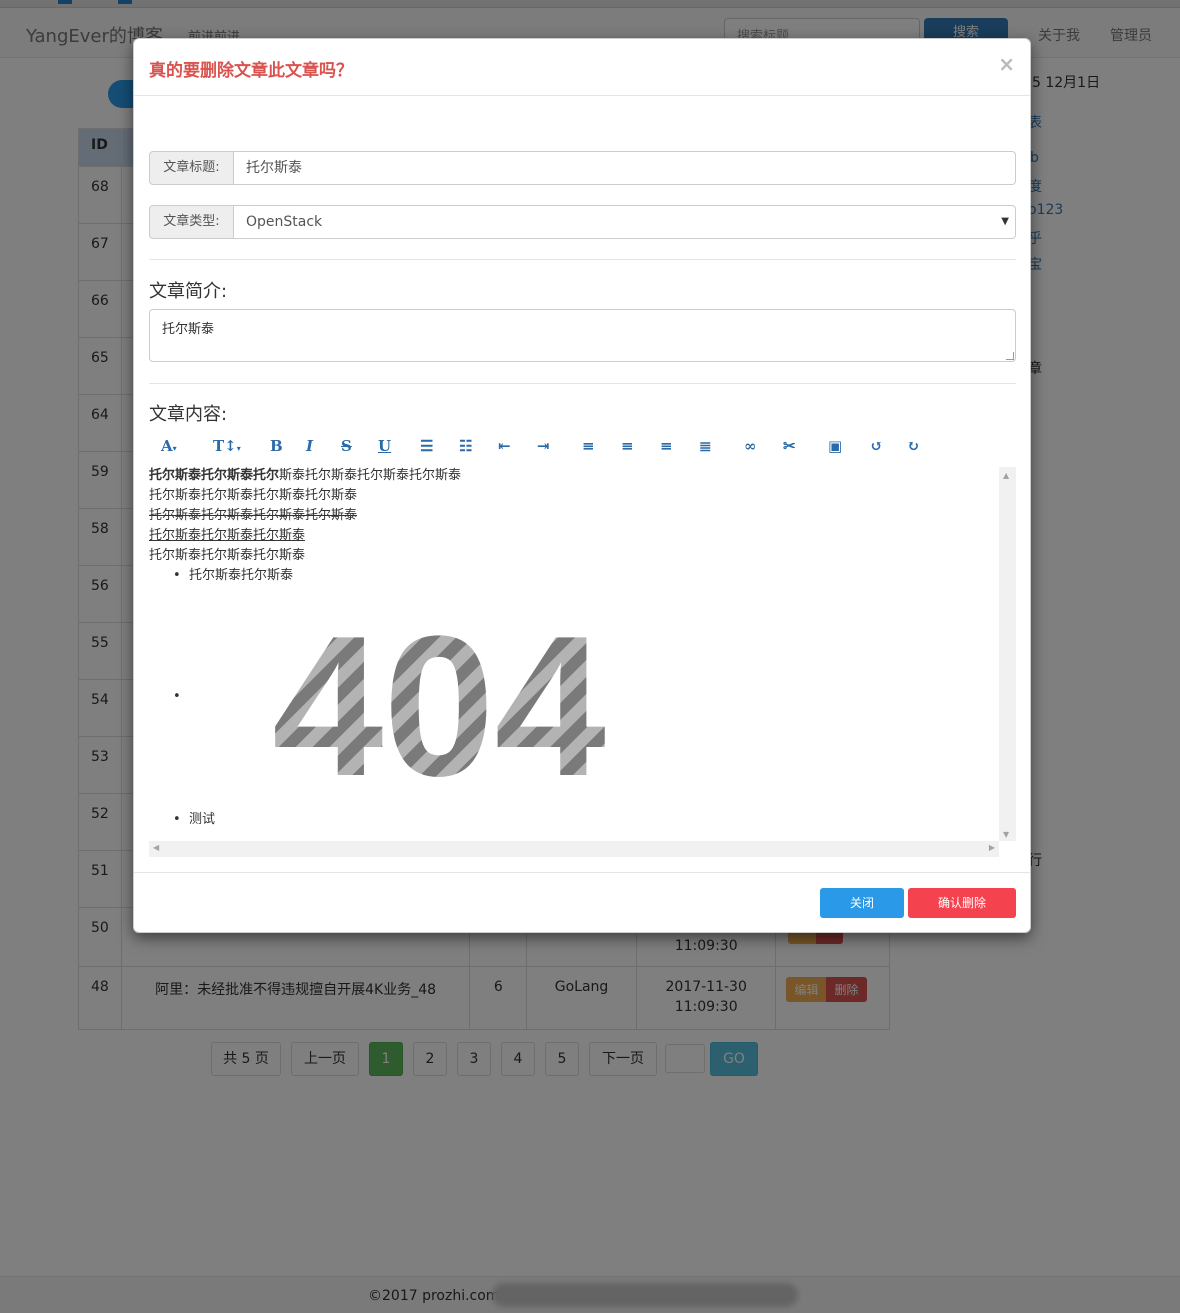 Image resolution: width=1180 pixels, height=1313 pixels. I want to click on editor-line-strike: 托尔斯泰托尔斯泰托尔斯泰托尔斯泰, so click(253, 515).